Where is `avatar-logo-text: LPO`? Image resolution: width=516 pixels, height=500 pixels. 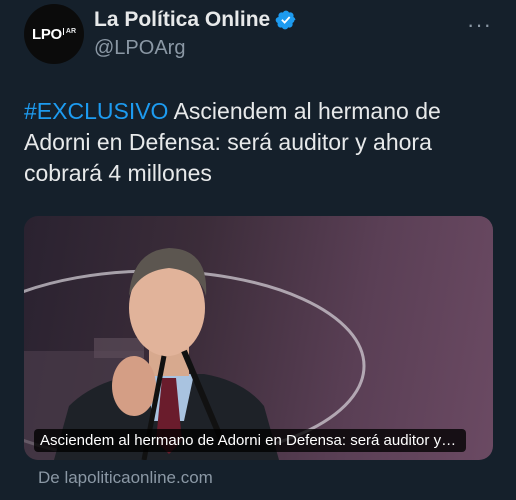
avatar-logo-text: LPO is located at coordinates (46, 34).